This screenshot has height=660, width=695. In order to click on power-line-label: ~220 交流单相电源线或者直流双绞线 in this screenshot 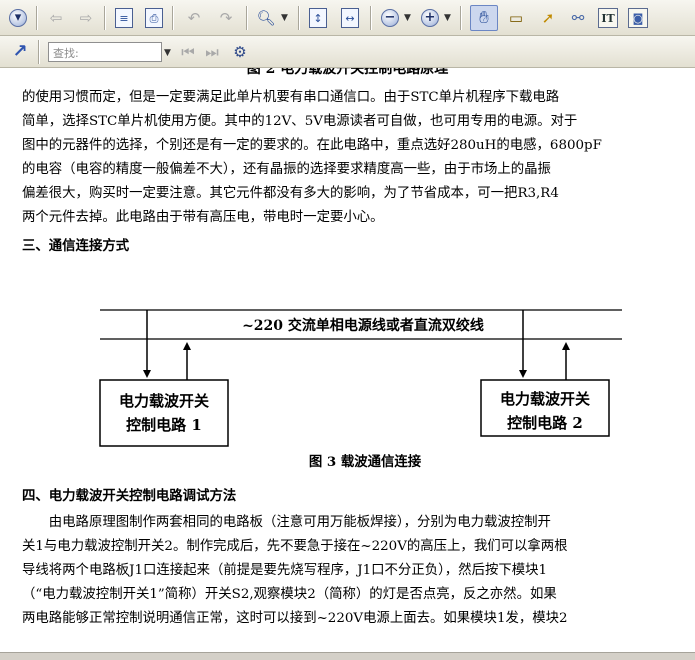, I will do `click(363, 325)`.